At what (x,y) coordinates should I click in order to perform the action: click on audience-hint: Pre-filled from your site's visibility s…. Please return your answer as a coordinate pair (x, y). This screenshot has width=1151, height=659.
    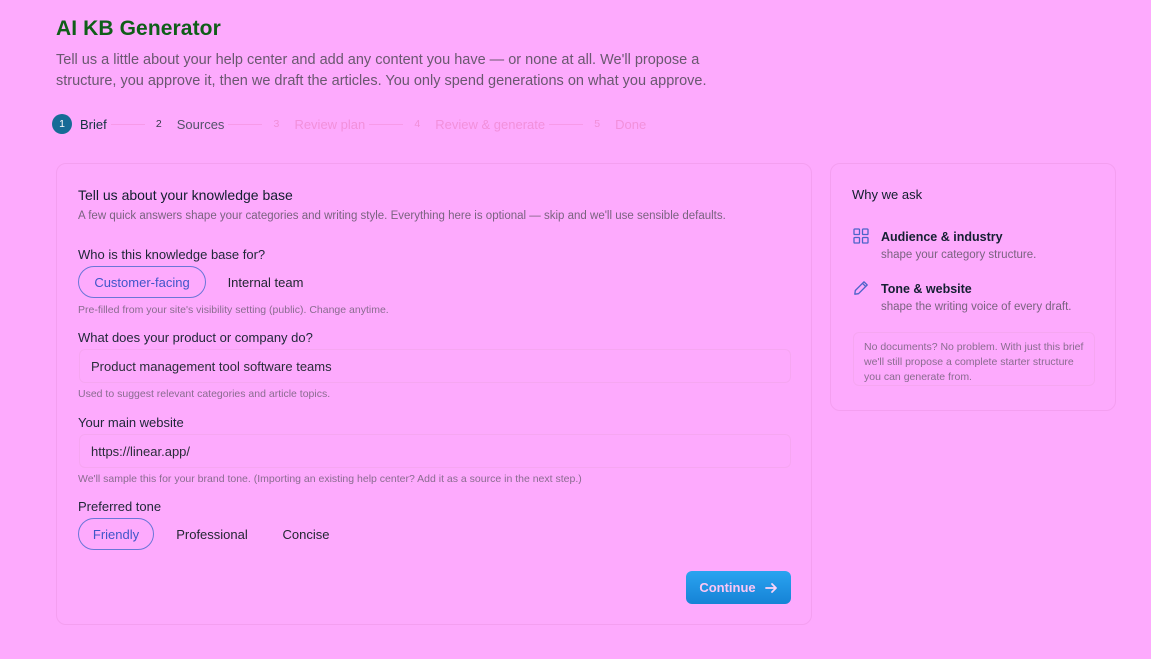
    Looking at the image, I should click on (233, 310).